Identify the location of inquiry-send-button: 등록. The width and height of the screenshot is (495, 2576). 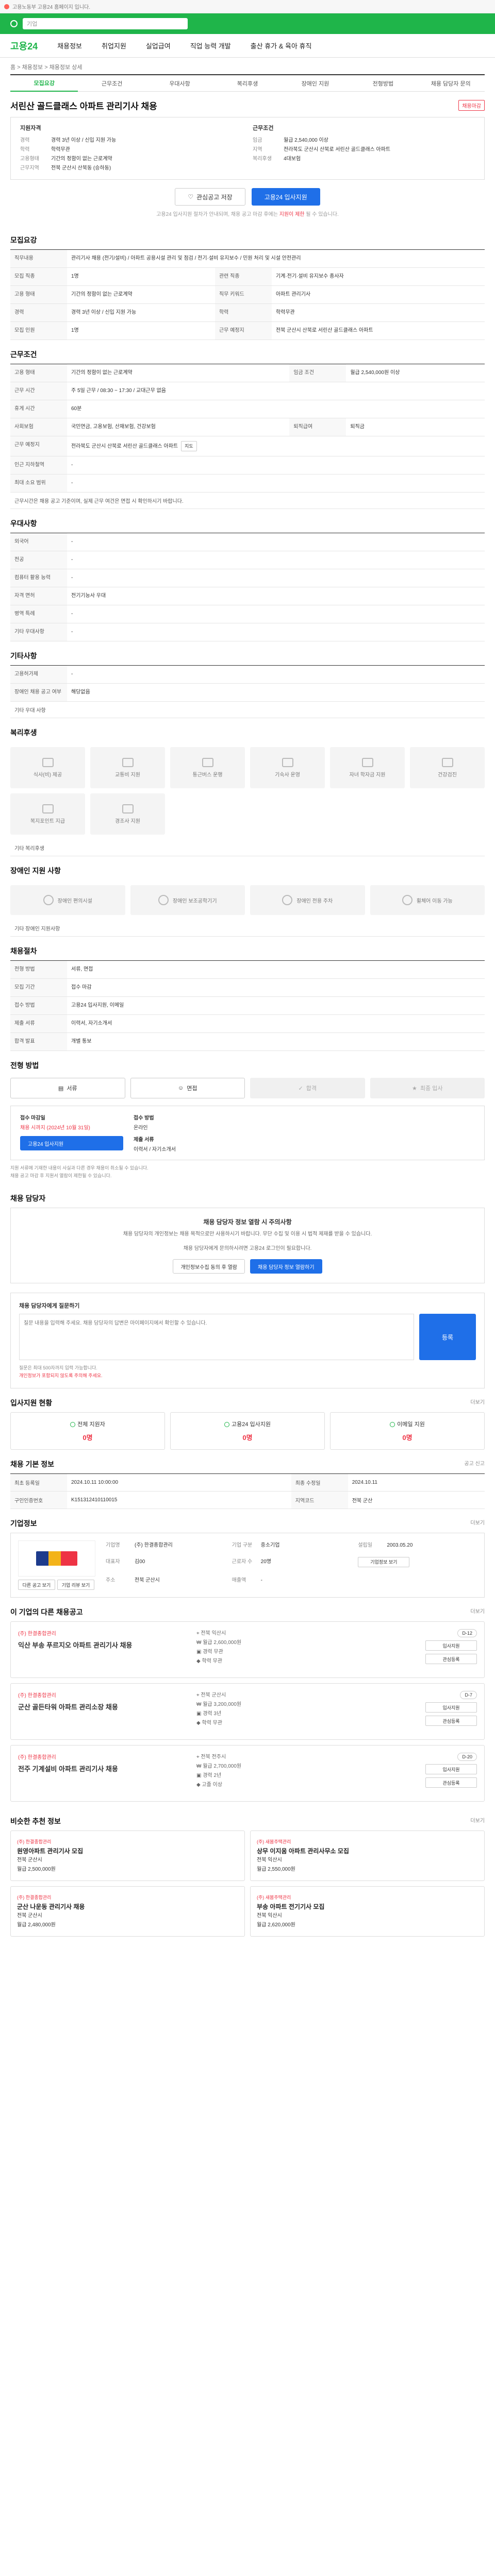
(447, 1337).